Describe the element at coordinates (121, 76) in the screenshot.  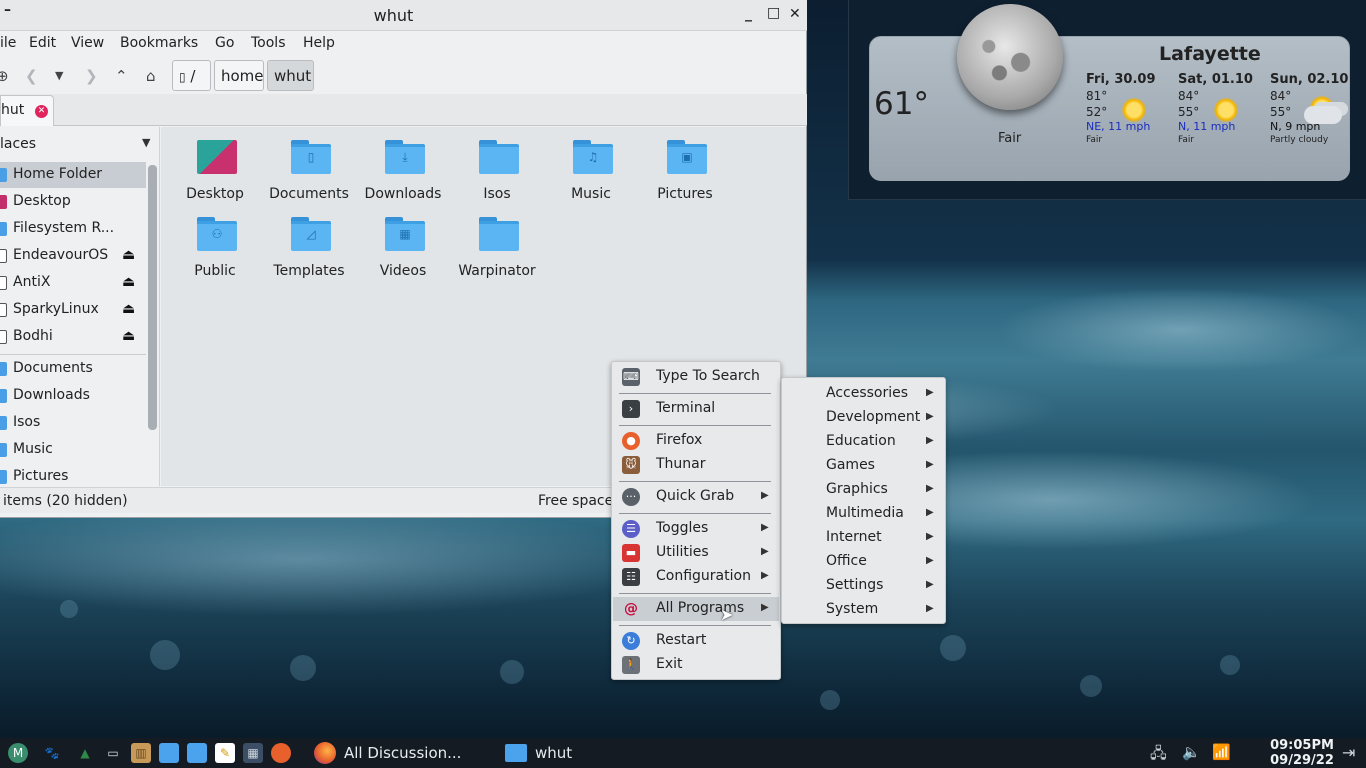
I see `parent-folder-icon: ⌃` at that location.